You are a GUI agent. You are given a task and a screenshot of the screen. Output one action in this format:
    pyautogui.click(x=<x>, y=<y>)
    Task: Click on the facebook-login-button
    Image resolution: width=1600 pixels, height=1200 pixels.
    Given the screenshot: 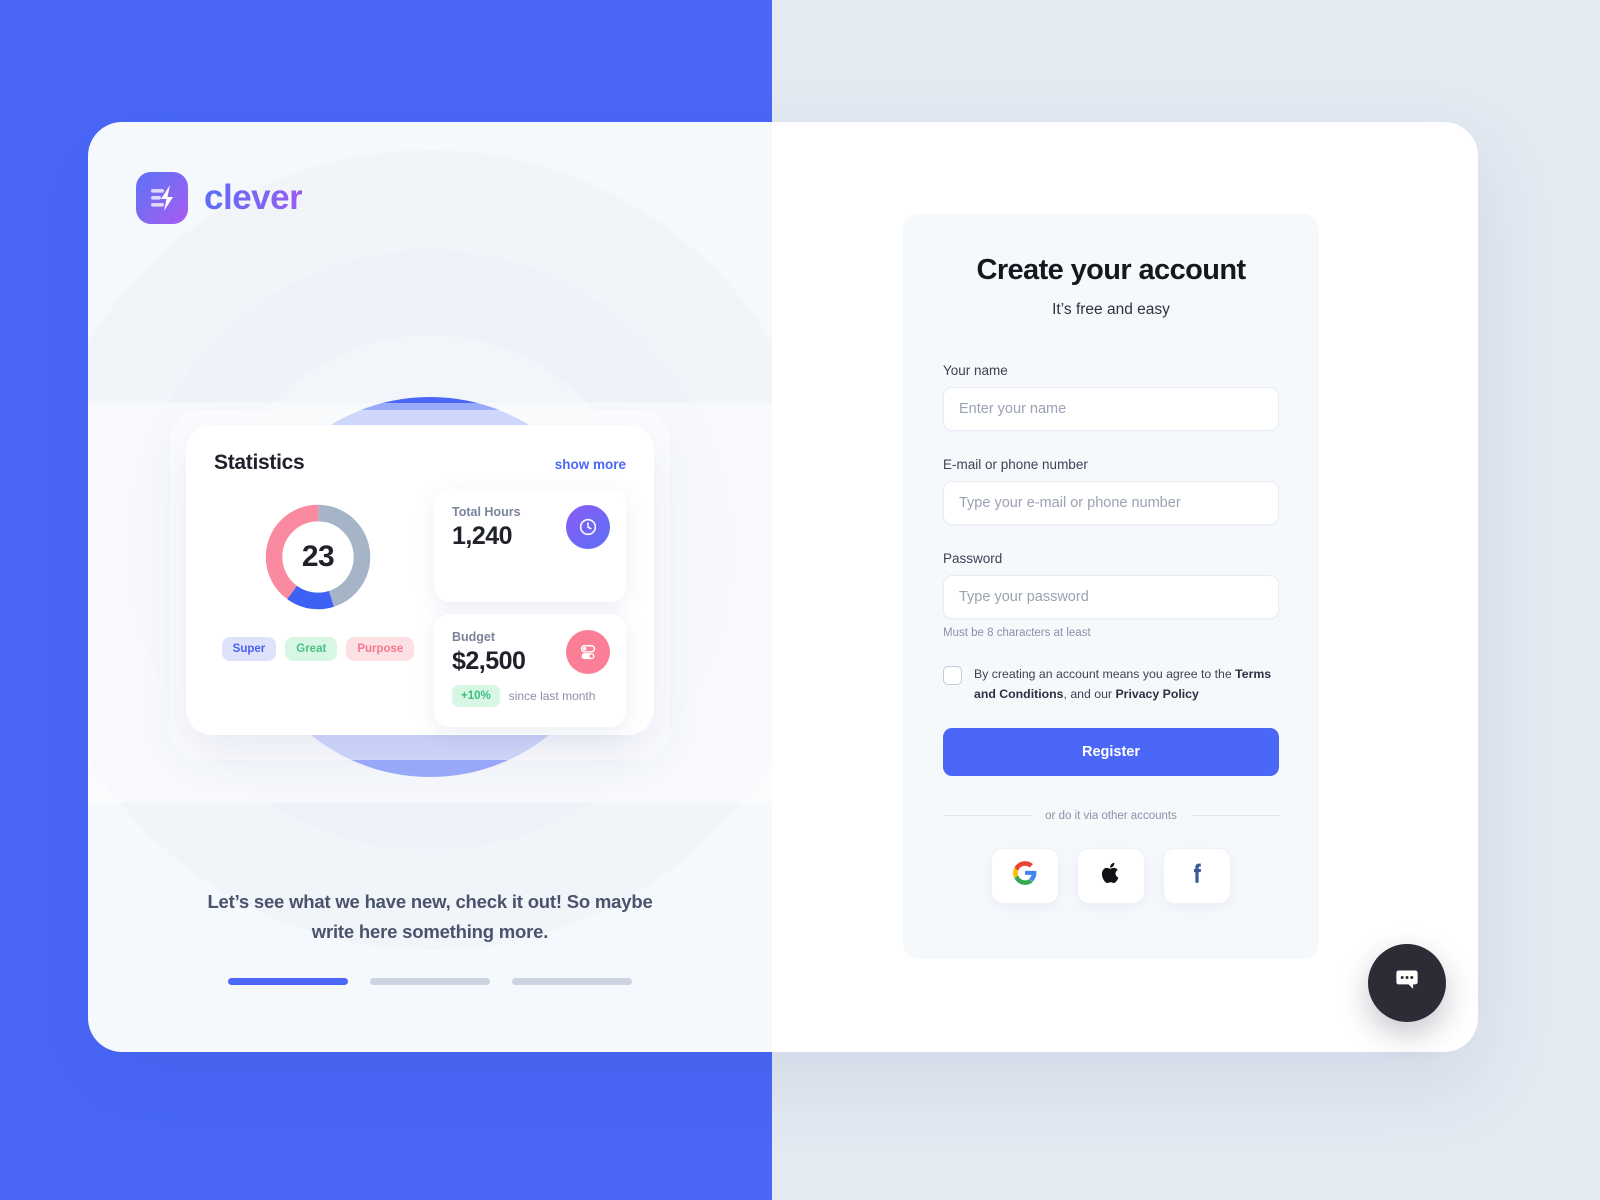 What is the action you would take?
    pyautogui.click(x=1197, y=875)
    